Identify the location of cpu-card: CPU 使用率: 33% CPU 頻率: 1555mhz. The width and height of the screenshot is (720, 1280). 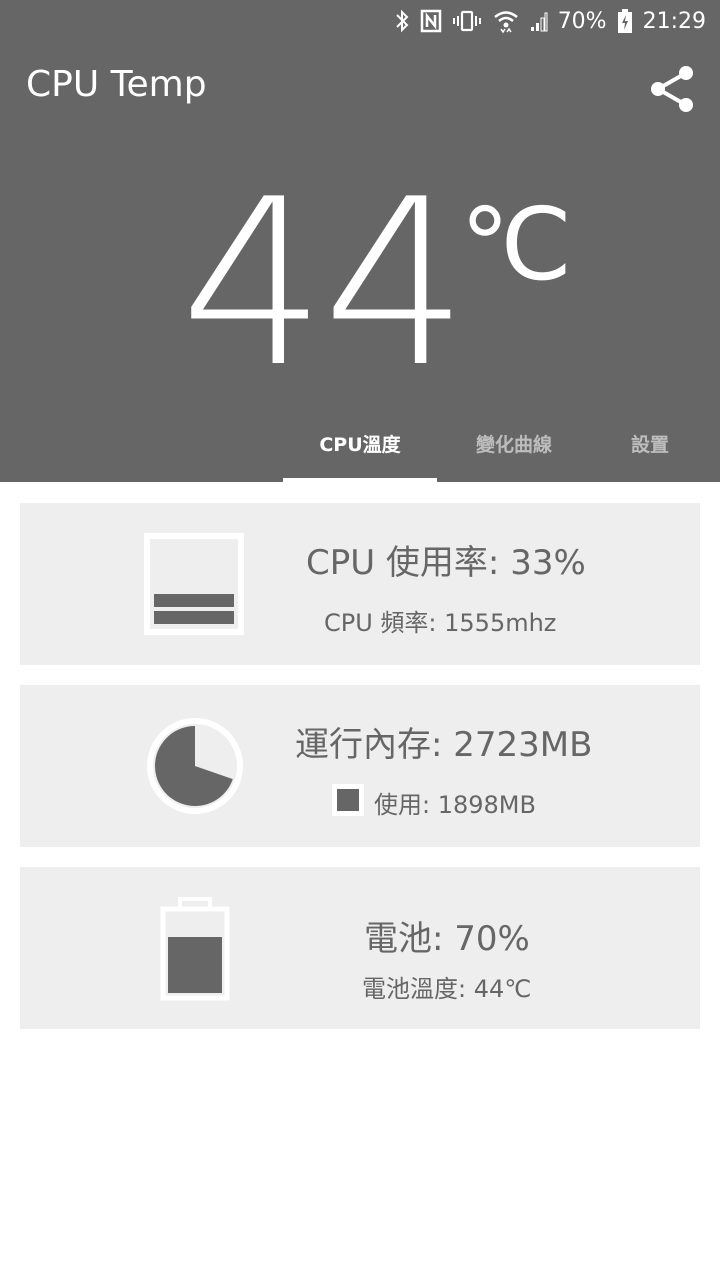
(360, 584).